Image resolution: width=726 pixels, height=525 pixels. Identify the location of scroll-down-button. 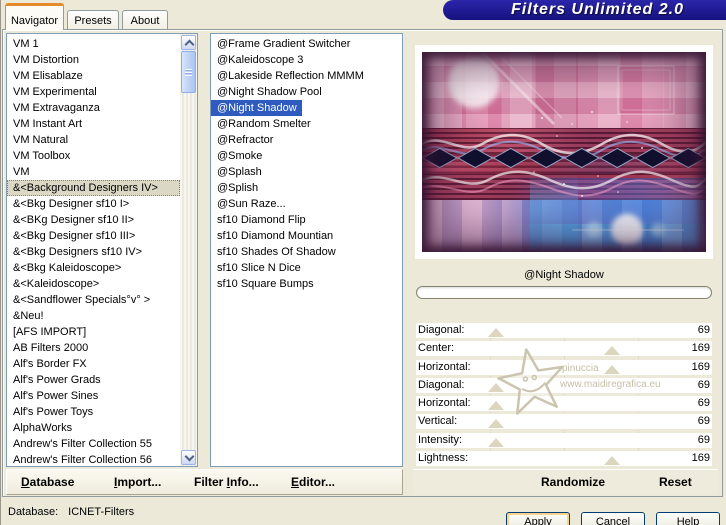
(188, 457).